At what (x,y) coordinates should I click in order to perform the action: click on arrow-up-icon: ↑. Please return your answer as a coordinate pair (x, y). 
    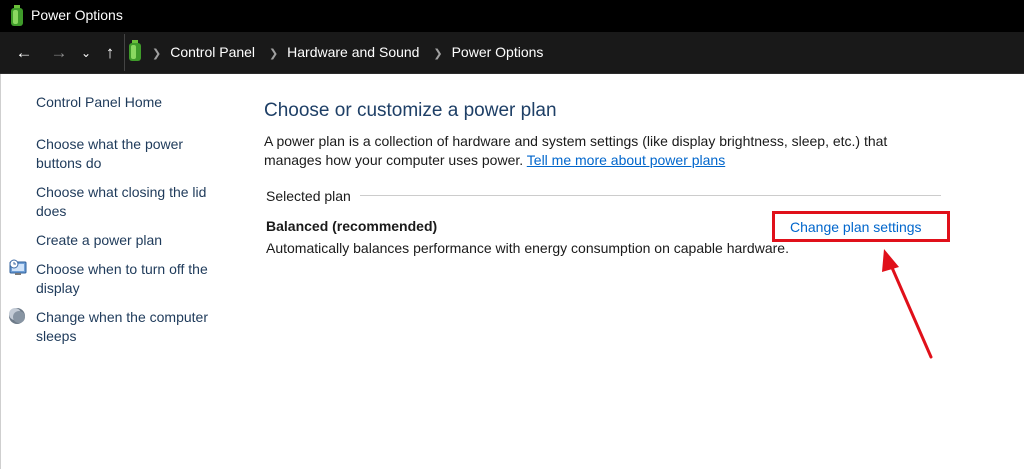
    Looking at the image, I should click on (110, 53).